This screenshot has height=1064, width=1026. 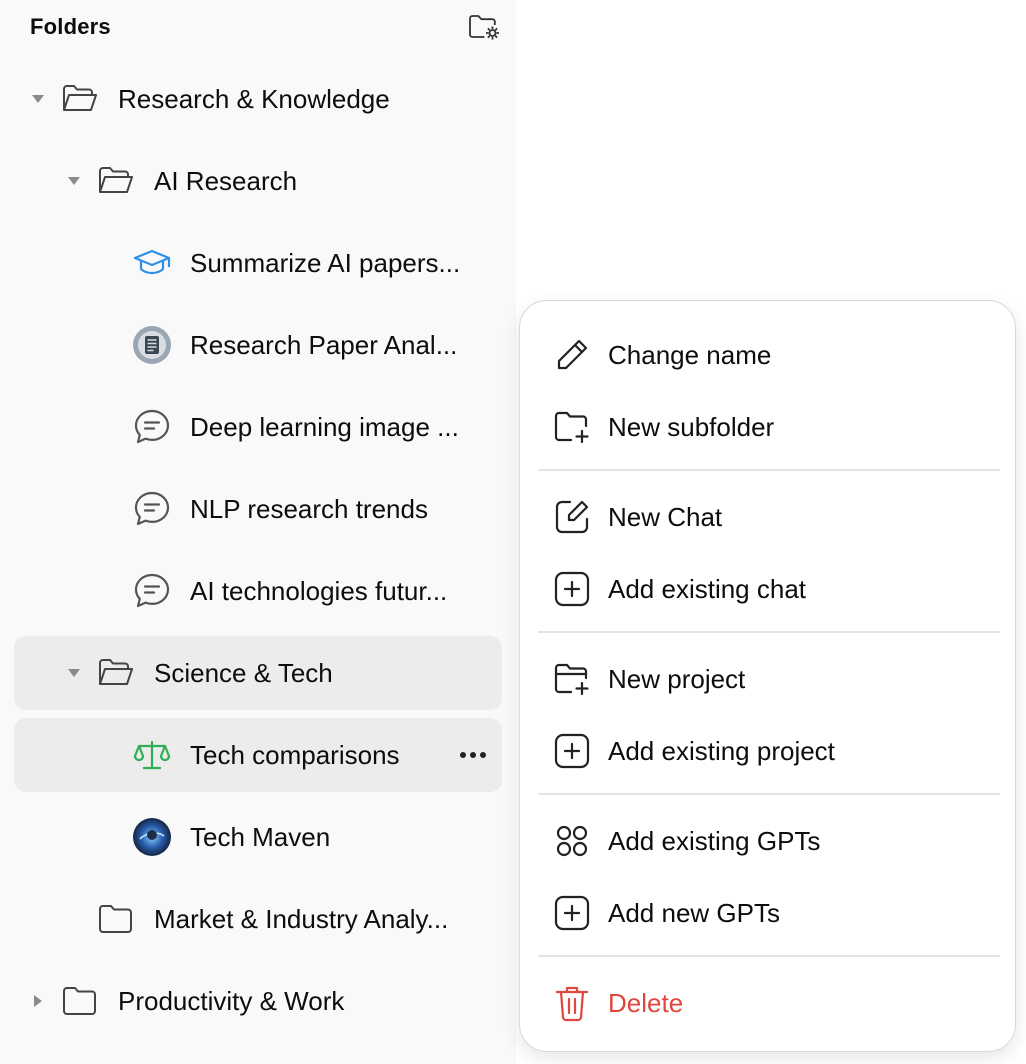 What do you see at coordinates (70, 26) in the screenshot?
I see `sidebar-title: Folders` at bounding box center [70, 26].